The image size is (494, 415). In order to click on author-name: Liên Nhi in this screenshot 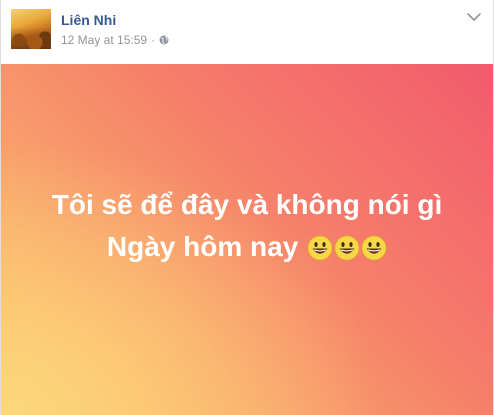, I will do `click(88, 20)`.